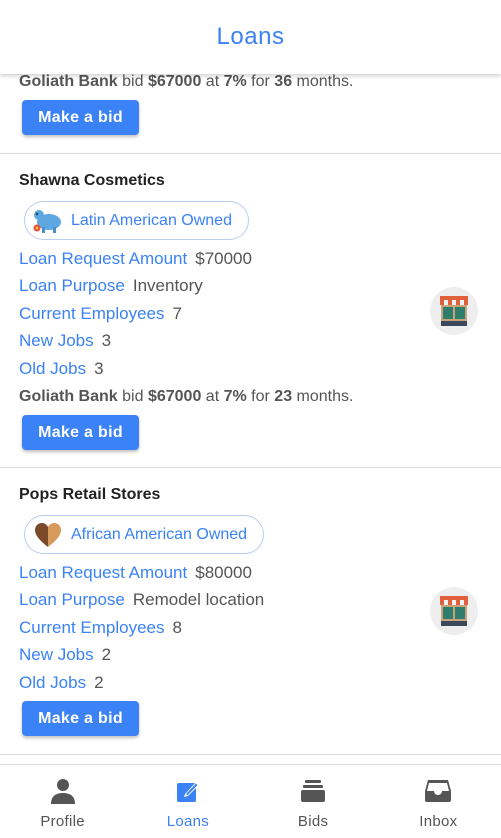  I want to click on employees-row: Current Employees 8, so click(100, 627).